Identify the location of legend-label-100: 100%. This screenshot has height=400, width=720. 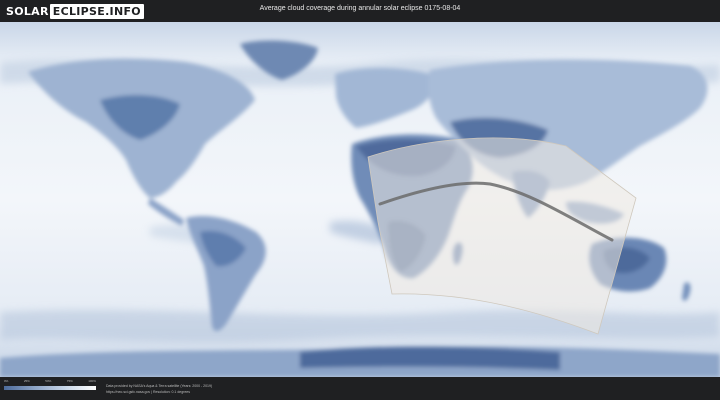
(92, 381).